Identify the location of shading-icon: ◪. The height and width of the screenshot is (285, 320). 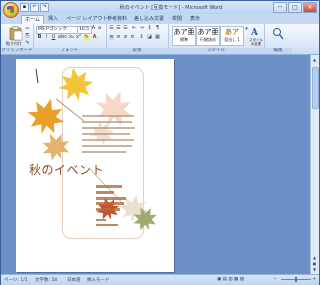
(149, 37).